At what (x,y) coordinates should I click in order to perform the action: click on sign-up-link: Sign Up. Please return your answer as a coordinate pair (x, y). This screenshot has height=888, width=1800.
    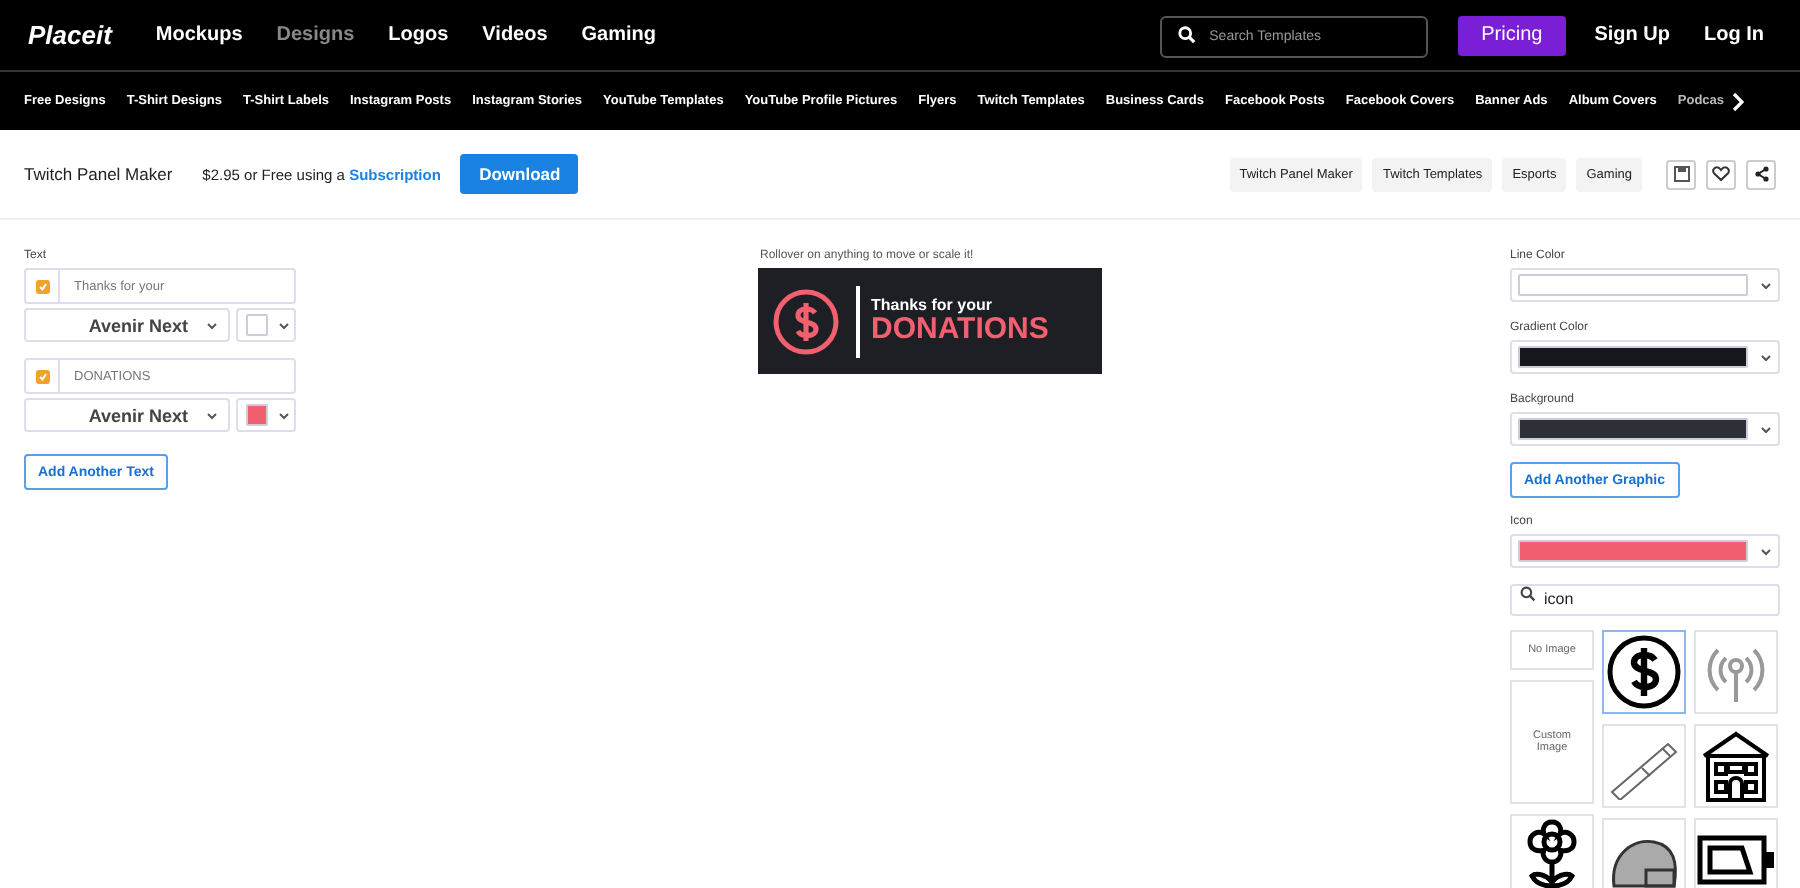
    Looking at the image, I should click on (1632, 35).